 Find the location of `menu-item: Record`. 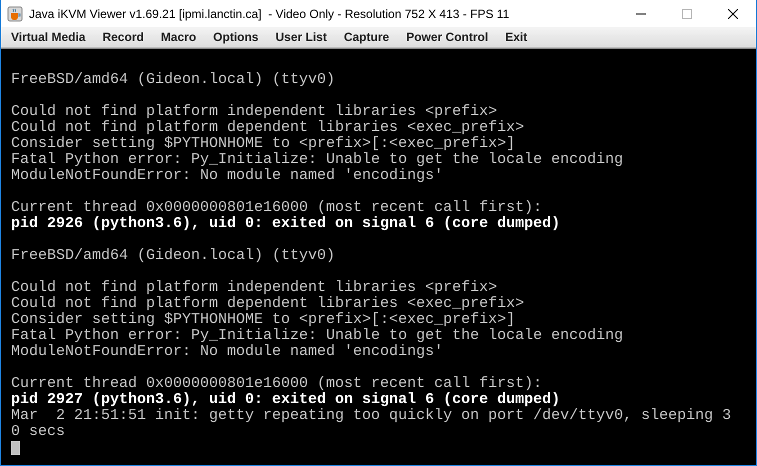

menu-item: Record is located at coordinates (123, 37).